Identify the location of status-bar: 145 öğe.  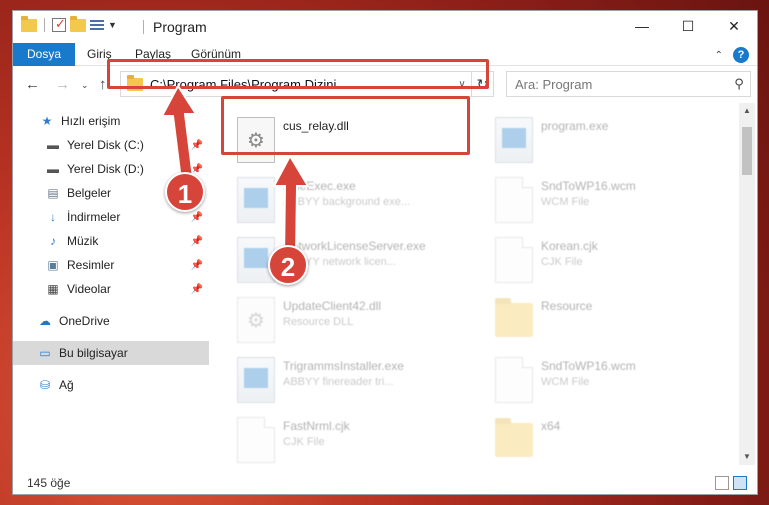
(385, 482).